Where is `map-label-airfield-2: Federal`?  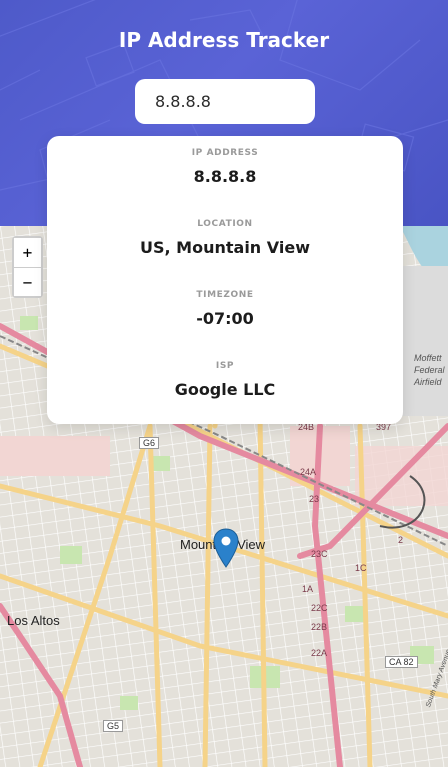 map-label-airfield-2: Federal is located at coordinates (429, 370).